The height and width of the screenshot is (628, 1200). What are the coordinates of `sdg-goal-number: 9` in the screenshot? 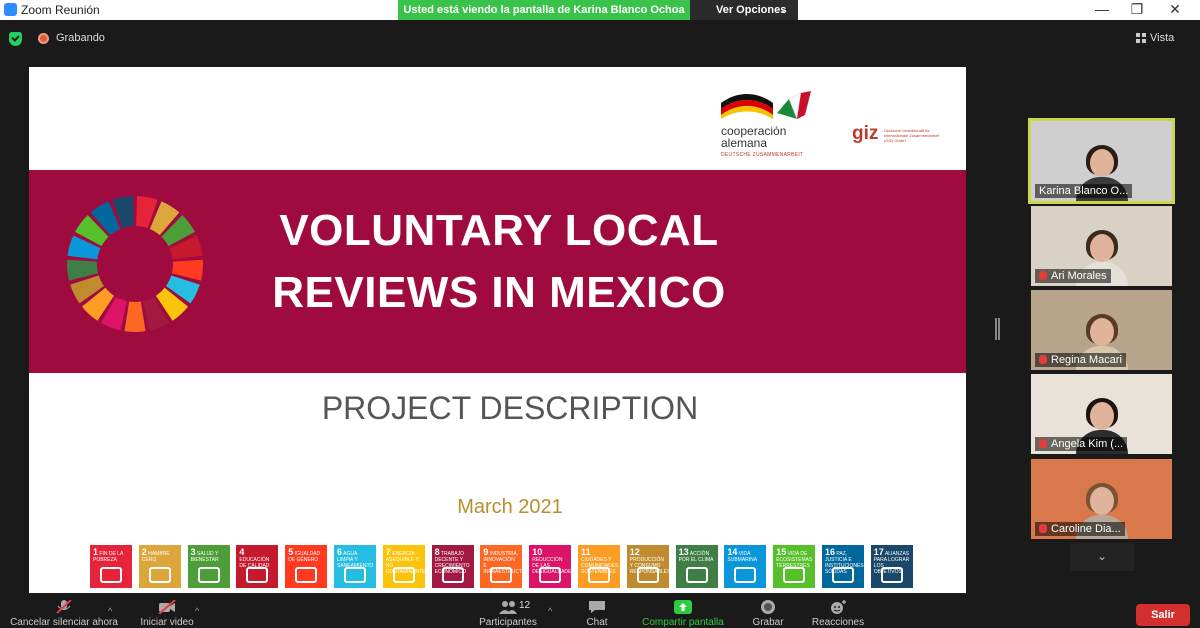 It's located at (486, 552).